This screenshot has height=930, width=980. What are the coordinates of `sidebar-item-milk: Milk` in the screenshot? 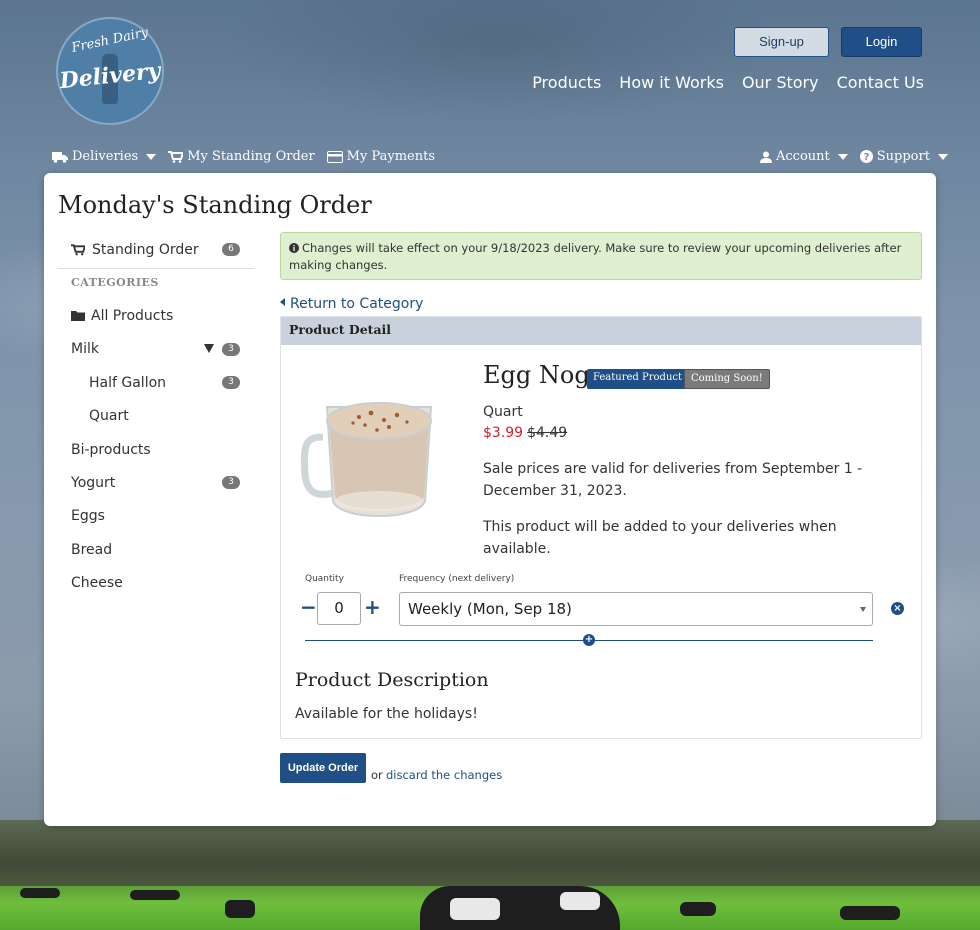 It's located at (85, 349).